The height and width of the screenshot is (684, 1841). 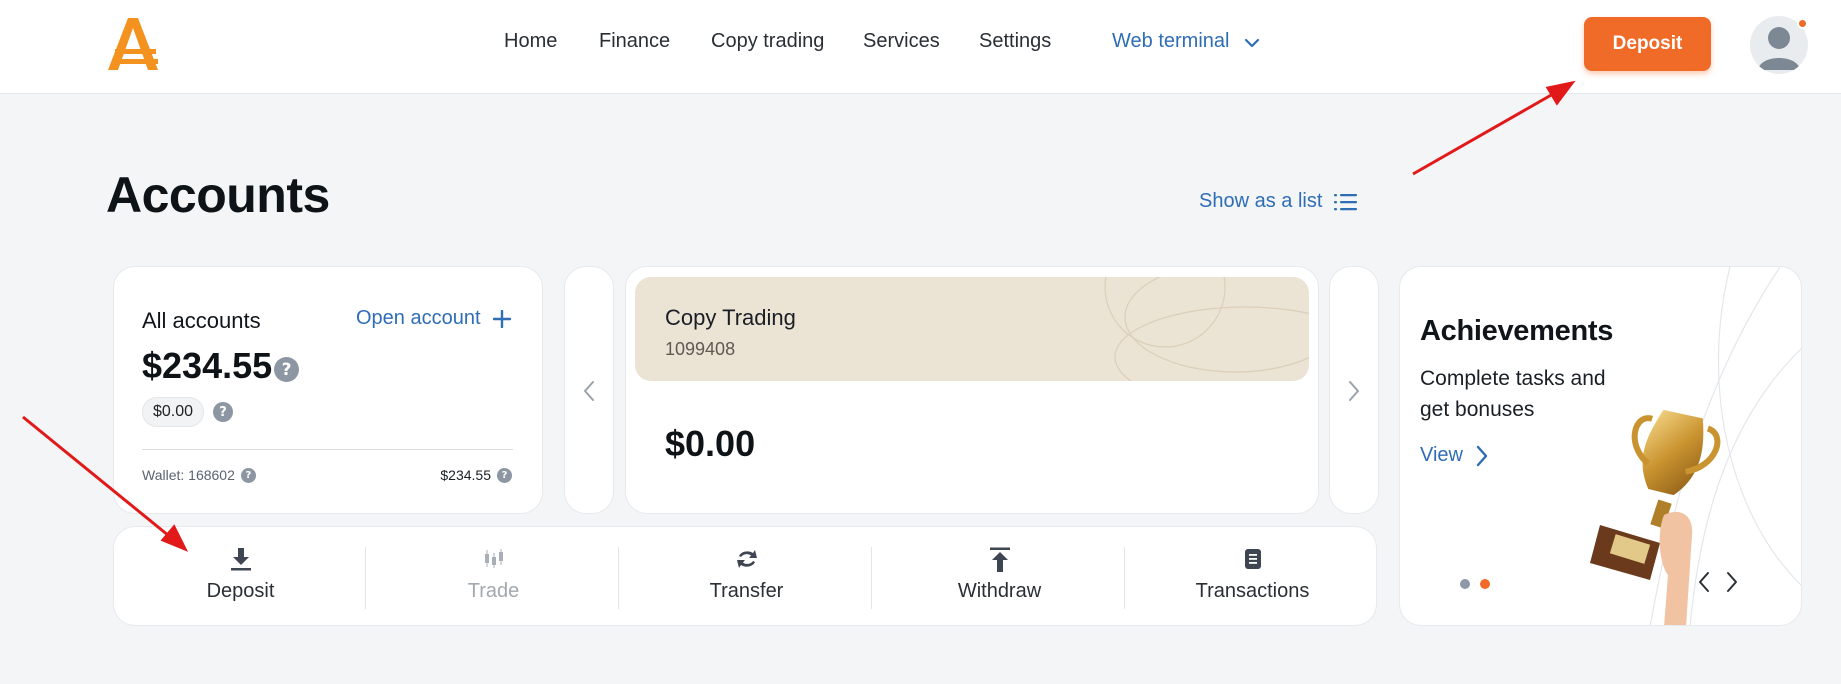 What do you see at coordinates (1171, 41) in the screenshot?
I see `web-terminal-label: Web terminal` at bounding box center [1171, 41].